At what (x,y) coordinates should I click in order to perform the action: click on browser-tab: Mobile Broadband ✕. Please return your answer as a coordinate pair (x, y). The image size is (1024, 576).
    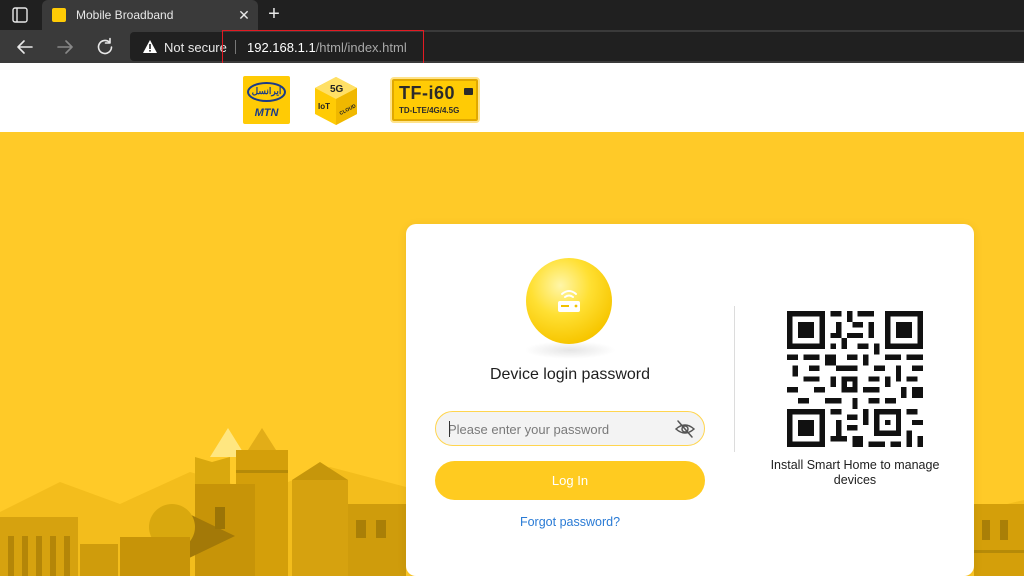
    Looking at the image, I should click on (150, 15).